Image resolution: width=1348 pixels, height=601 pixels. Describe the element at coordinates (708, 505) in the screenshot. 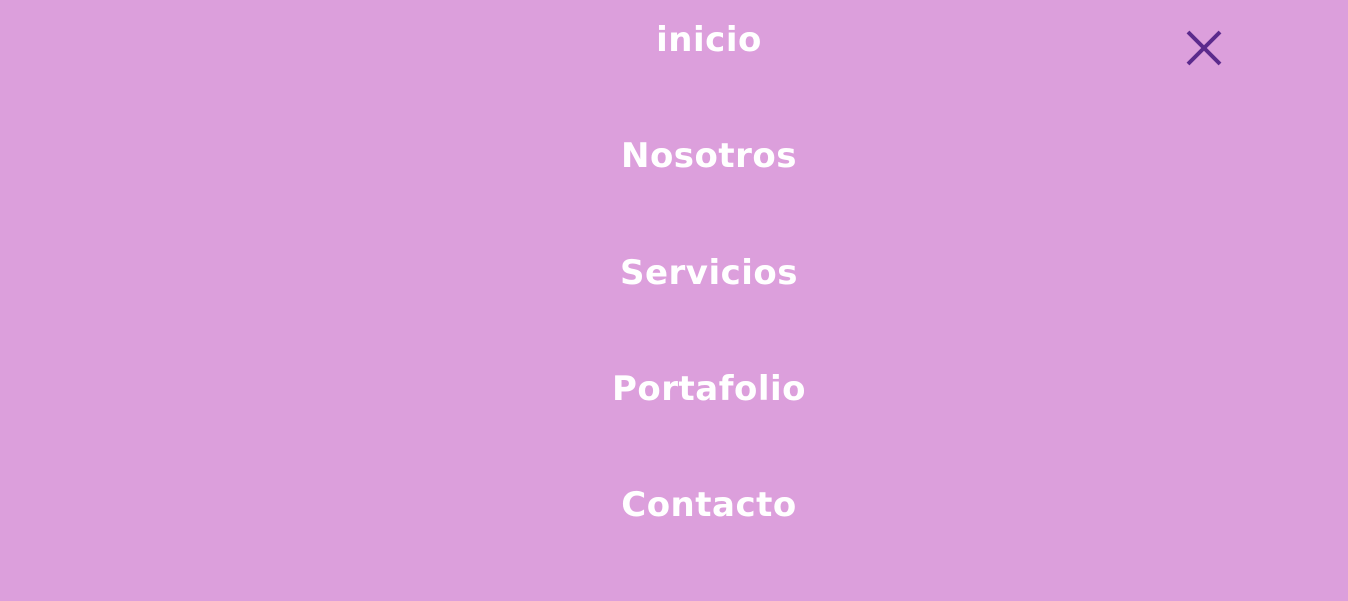

I see `nav-link-contacto: Contacto` at that location.